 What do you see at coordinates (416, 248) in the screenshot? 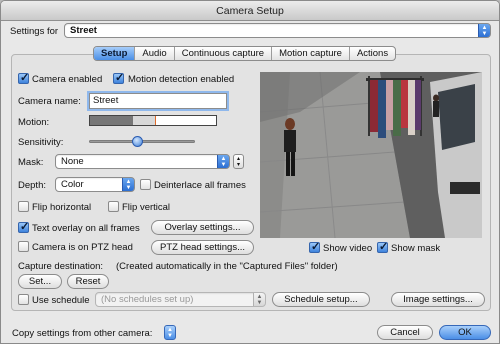
I see `show-mask-label: Show mask` at bounding box center [416, 248].